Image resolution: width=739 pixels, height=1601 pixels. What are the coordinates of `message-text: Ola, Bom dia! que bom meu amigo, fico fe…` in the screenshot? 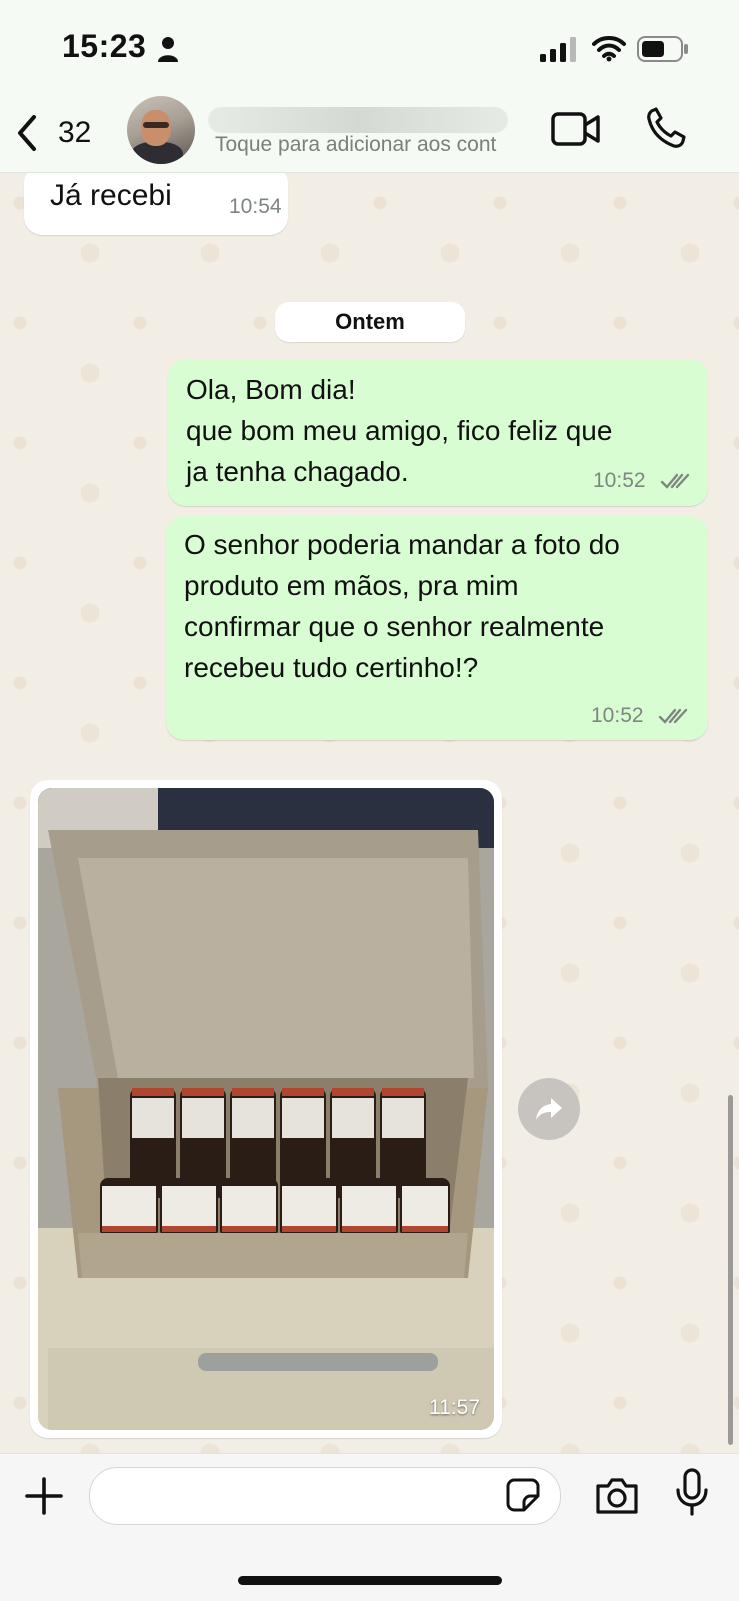 It's located at (399, 430).